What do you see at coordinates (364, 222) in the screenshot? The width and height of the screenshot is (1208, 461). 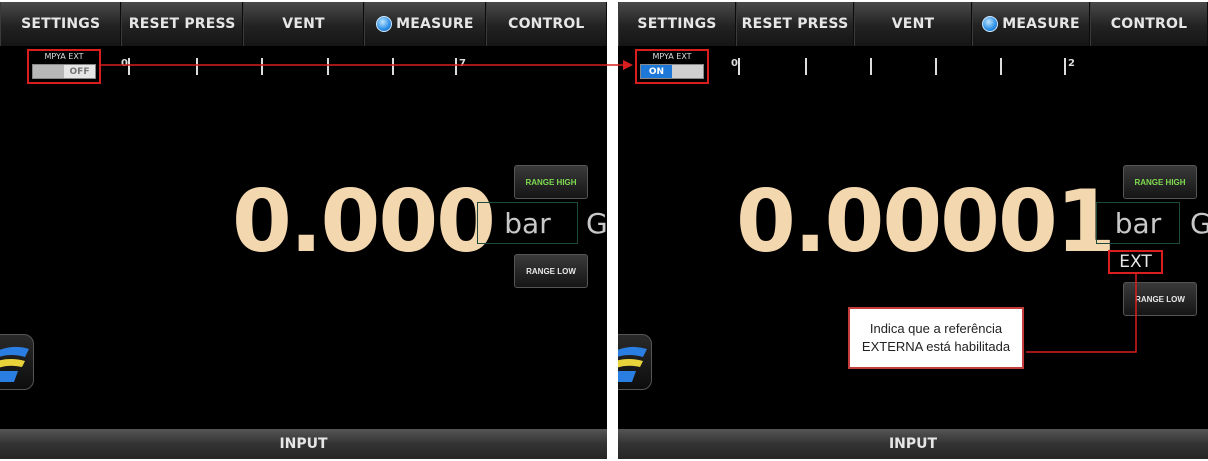 I see `pressure-reading: 0.000` at bounding box center [364, 222].